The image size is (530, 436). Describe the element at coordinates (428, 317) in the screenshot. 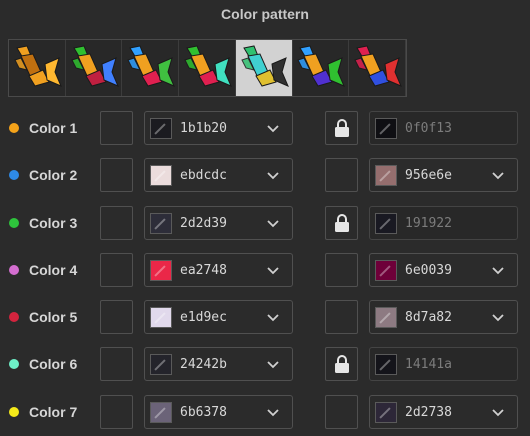

I see `secondary-hex-value: 8d7a82` at that location.